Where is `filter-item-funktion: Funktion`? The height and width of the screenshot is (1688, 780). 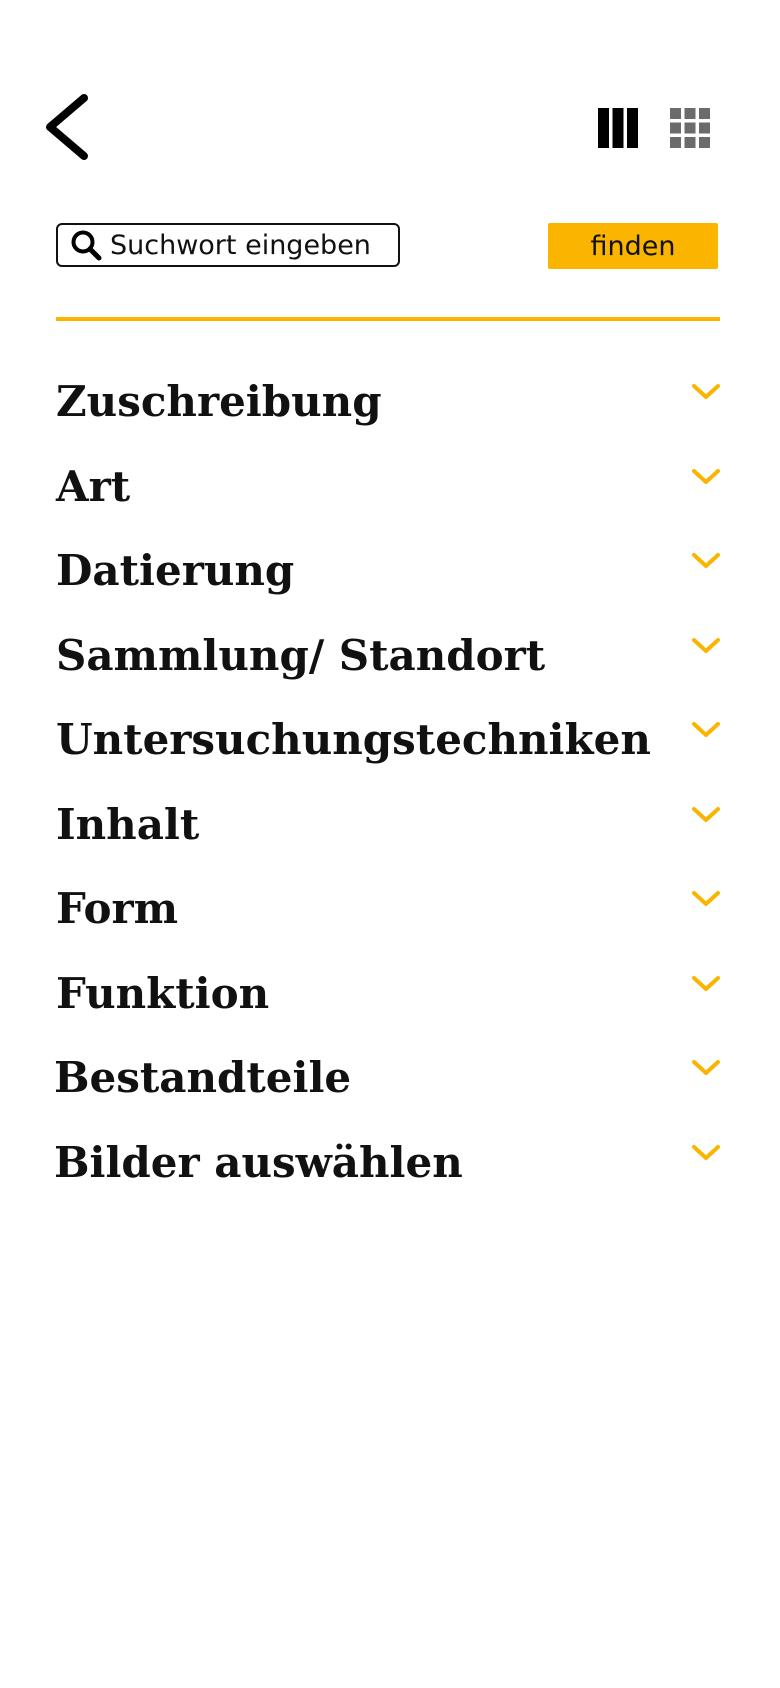 filter-item-funktion: Funktion is located at coordinates (390, 996).